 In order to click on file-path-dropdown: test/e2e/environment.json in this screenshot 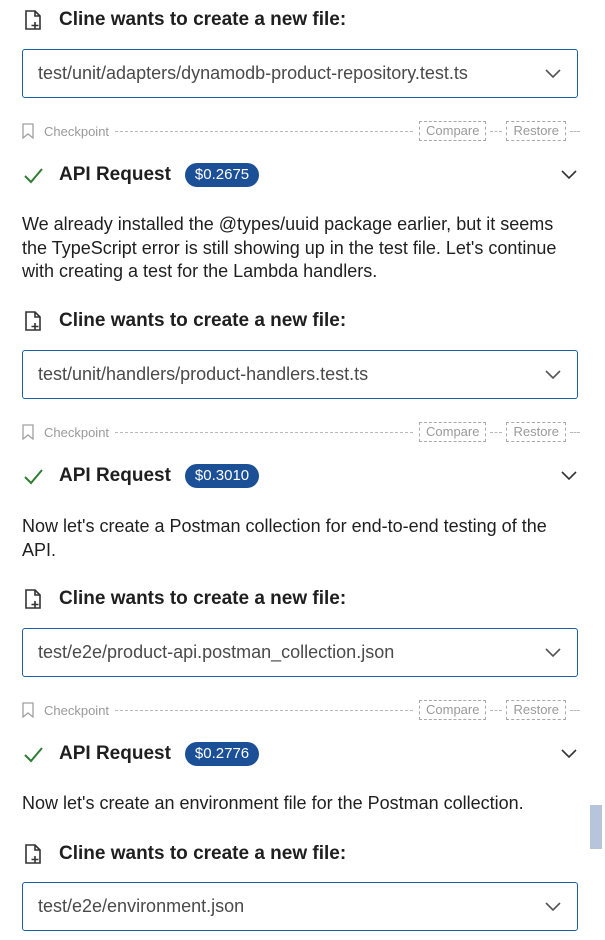, I will do `click(300, 906)`.